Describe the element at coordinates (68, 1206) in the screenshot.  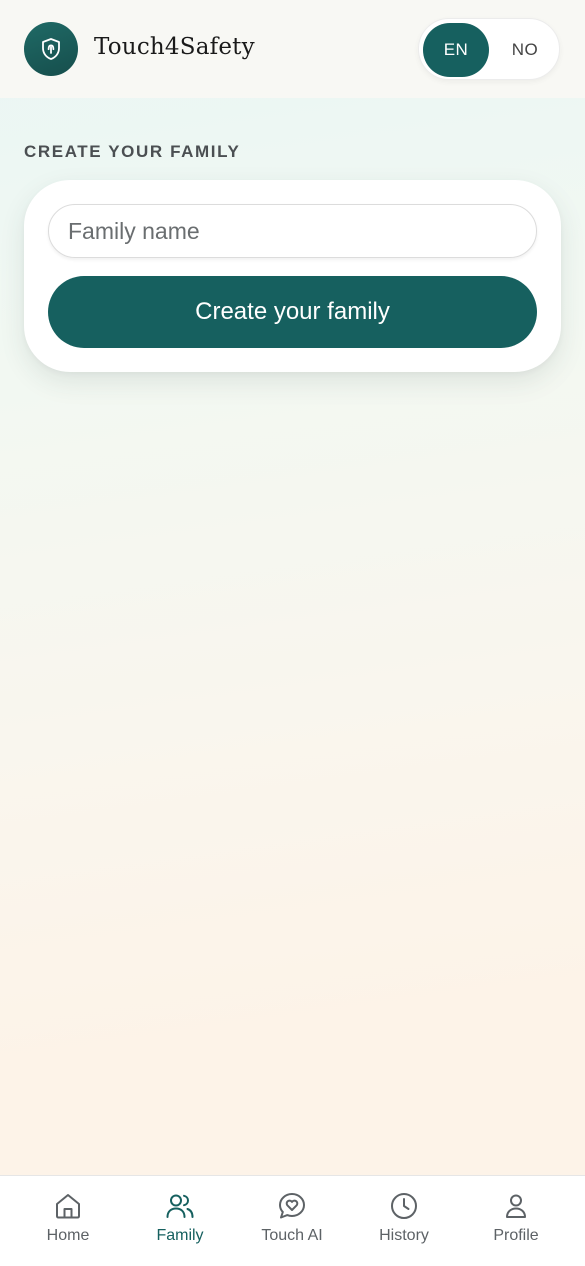
I see `home-icon` at that location.